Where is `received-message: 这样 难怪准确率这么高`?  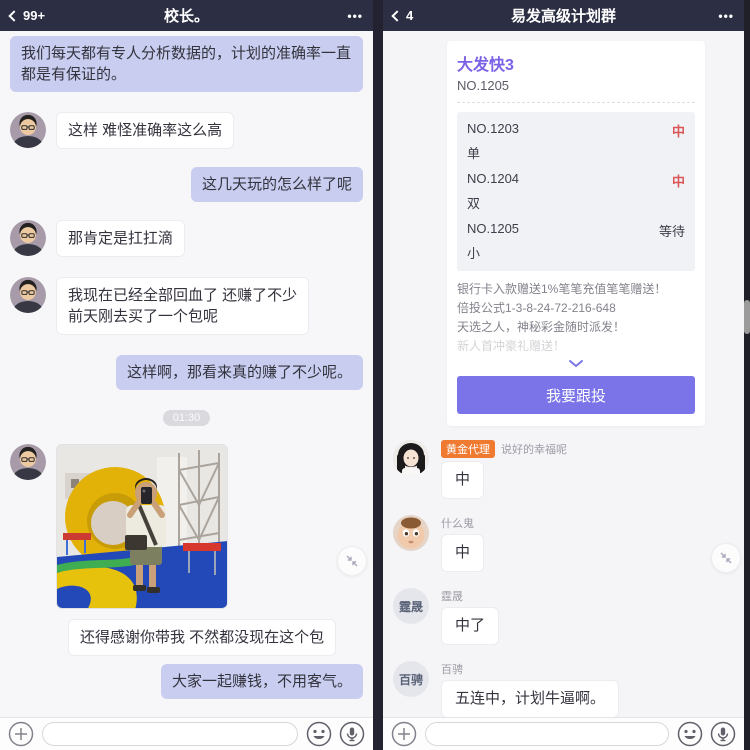
received-message: 这样 难怪准确率这么高 is located at coordinates (145, 130).